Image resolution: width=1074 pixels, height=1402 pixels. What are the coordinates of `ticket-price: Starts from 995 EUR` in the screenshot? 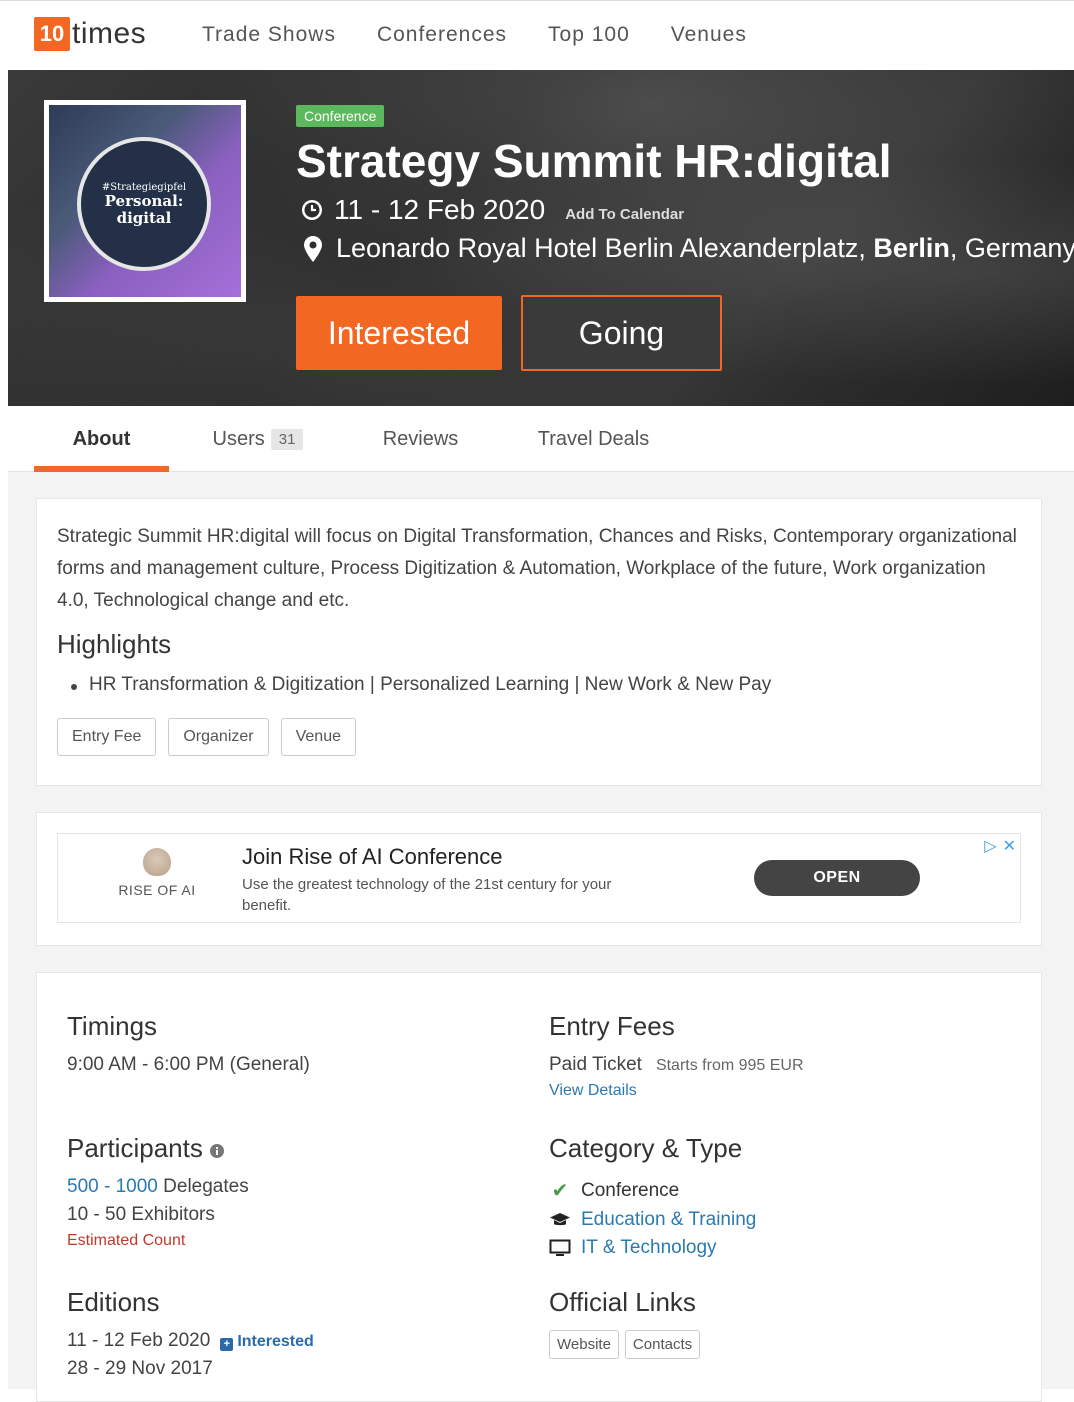 It's located at (729, 1065).